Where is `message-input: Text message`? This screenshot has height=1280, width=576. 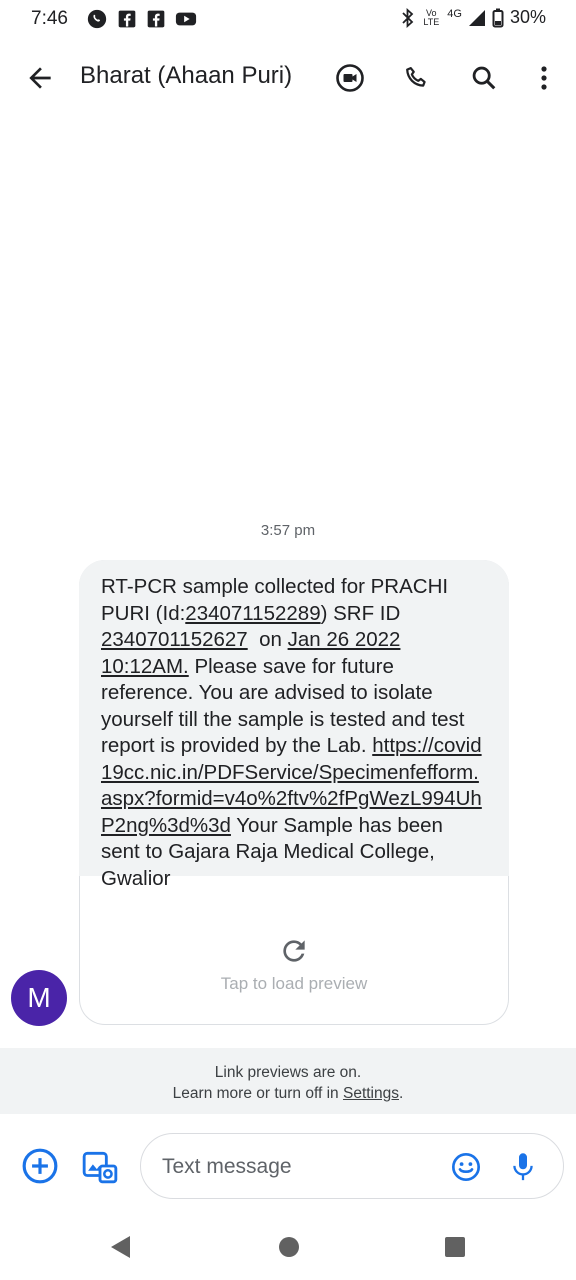 message-input: Text message is located at coordinates (352, 1166).